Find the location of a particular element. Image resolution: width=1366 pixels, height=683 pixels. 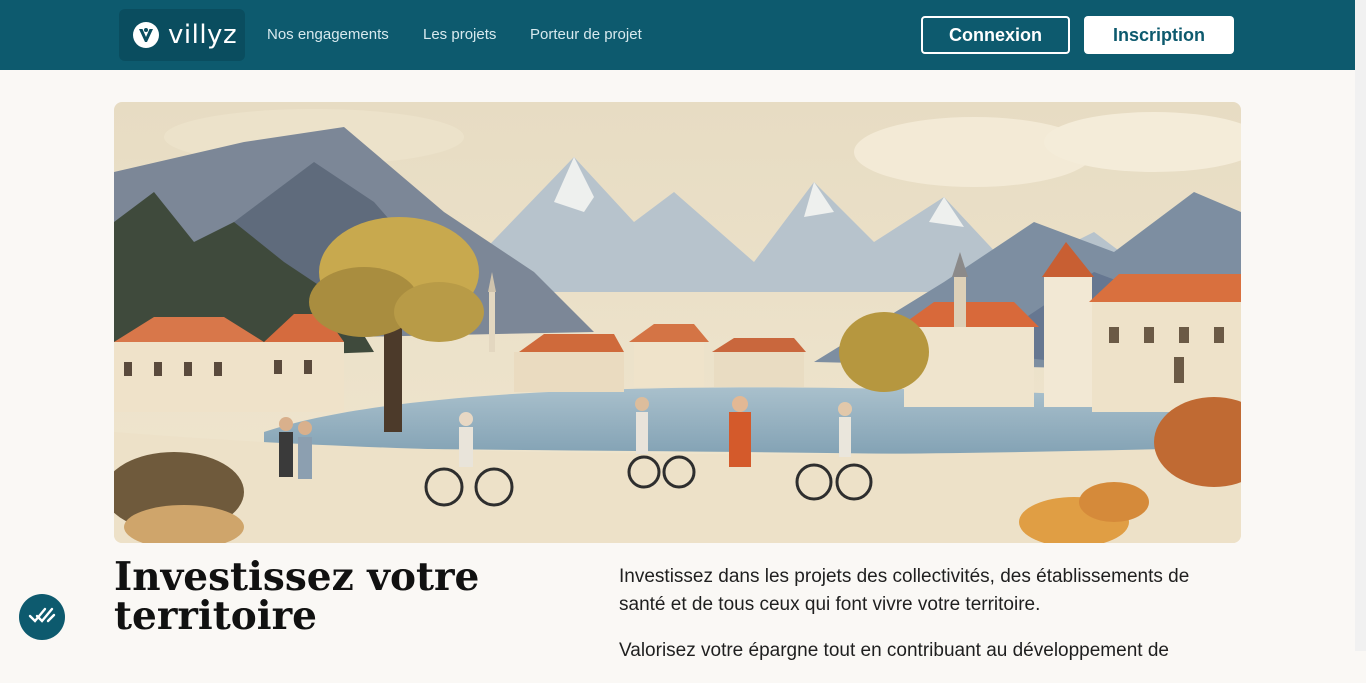

villyz-logo-mark-icon is located at coordinates (146, 35).